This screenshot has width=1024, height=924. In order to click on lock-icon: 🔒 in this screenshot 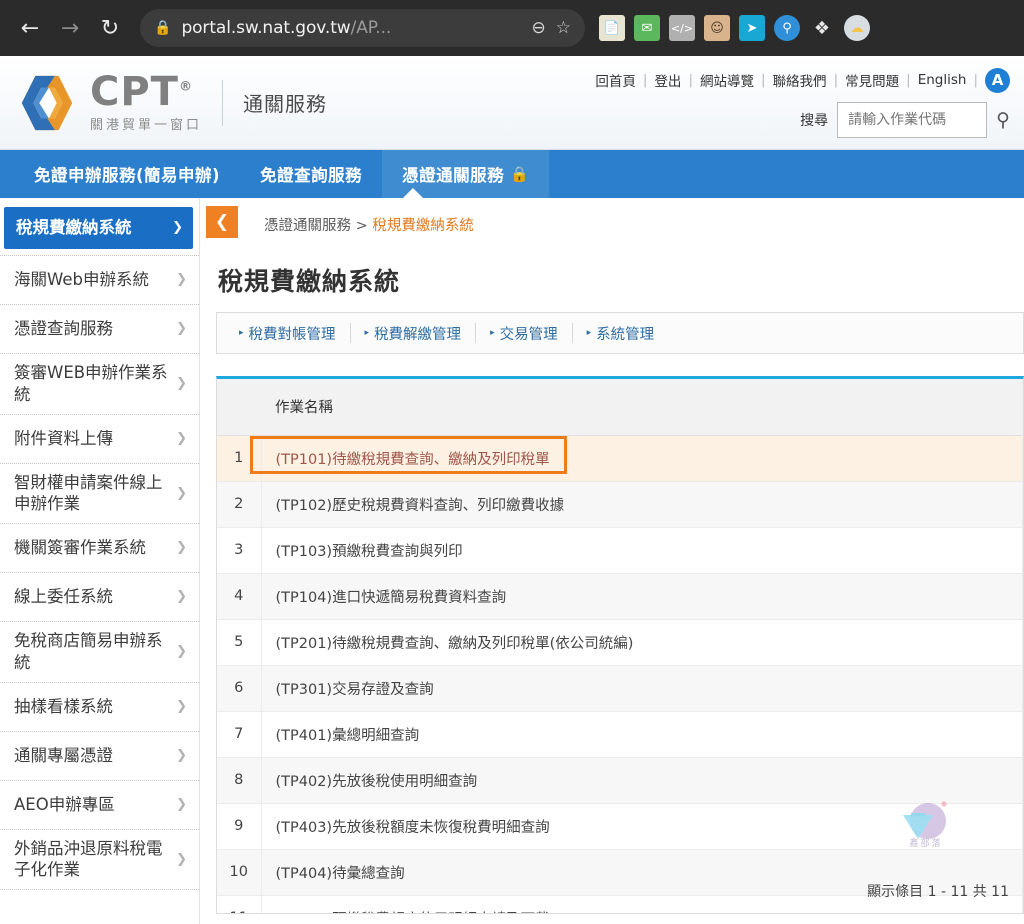, I will do `click(163, 28)`.